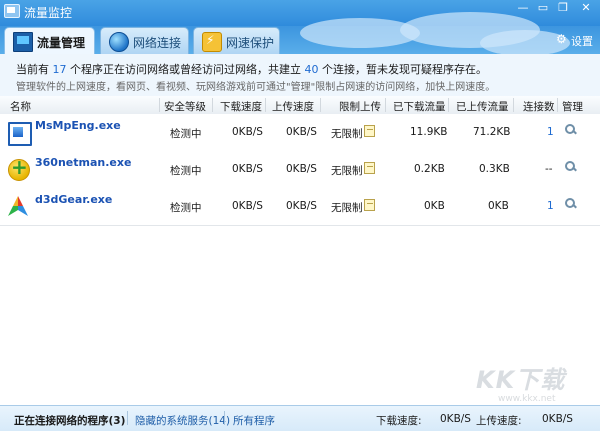  Describe the element at coordinates (586, 8) in the screenshot. I see `close-button: ✕` at that location.